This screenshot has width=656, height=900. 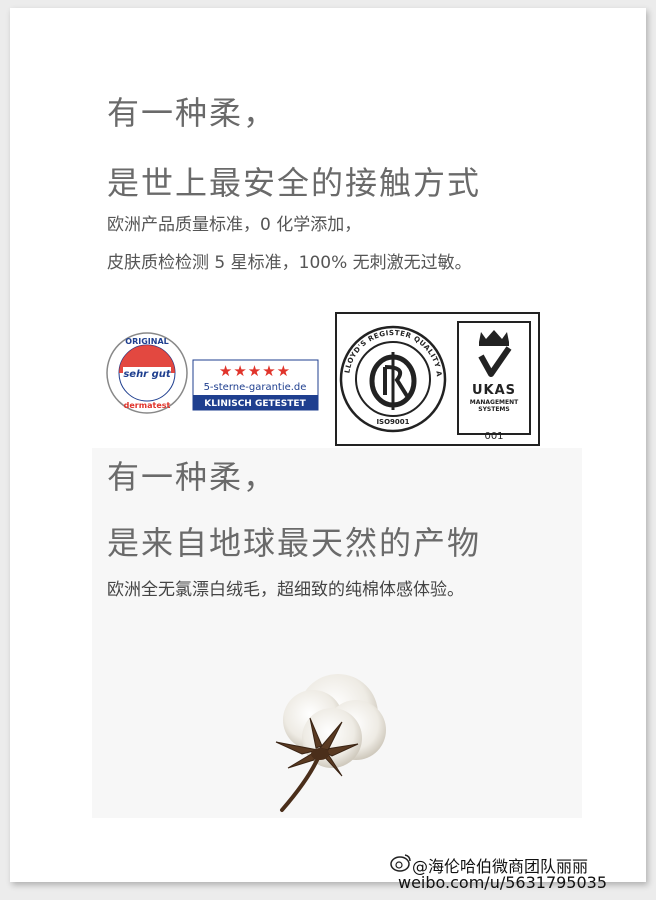 I want to click on dermatest-center-text: sehr gut, so click(x=147, y=374).